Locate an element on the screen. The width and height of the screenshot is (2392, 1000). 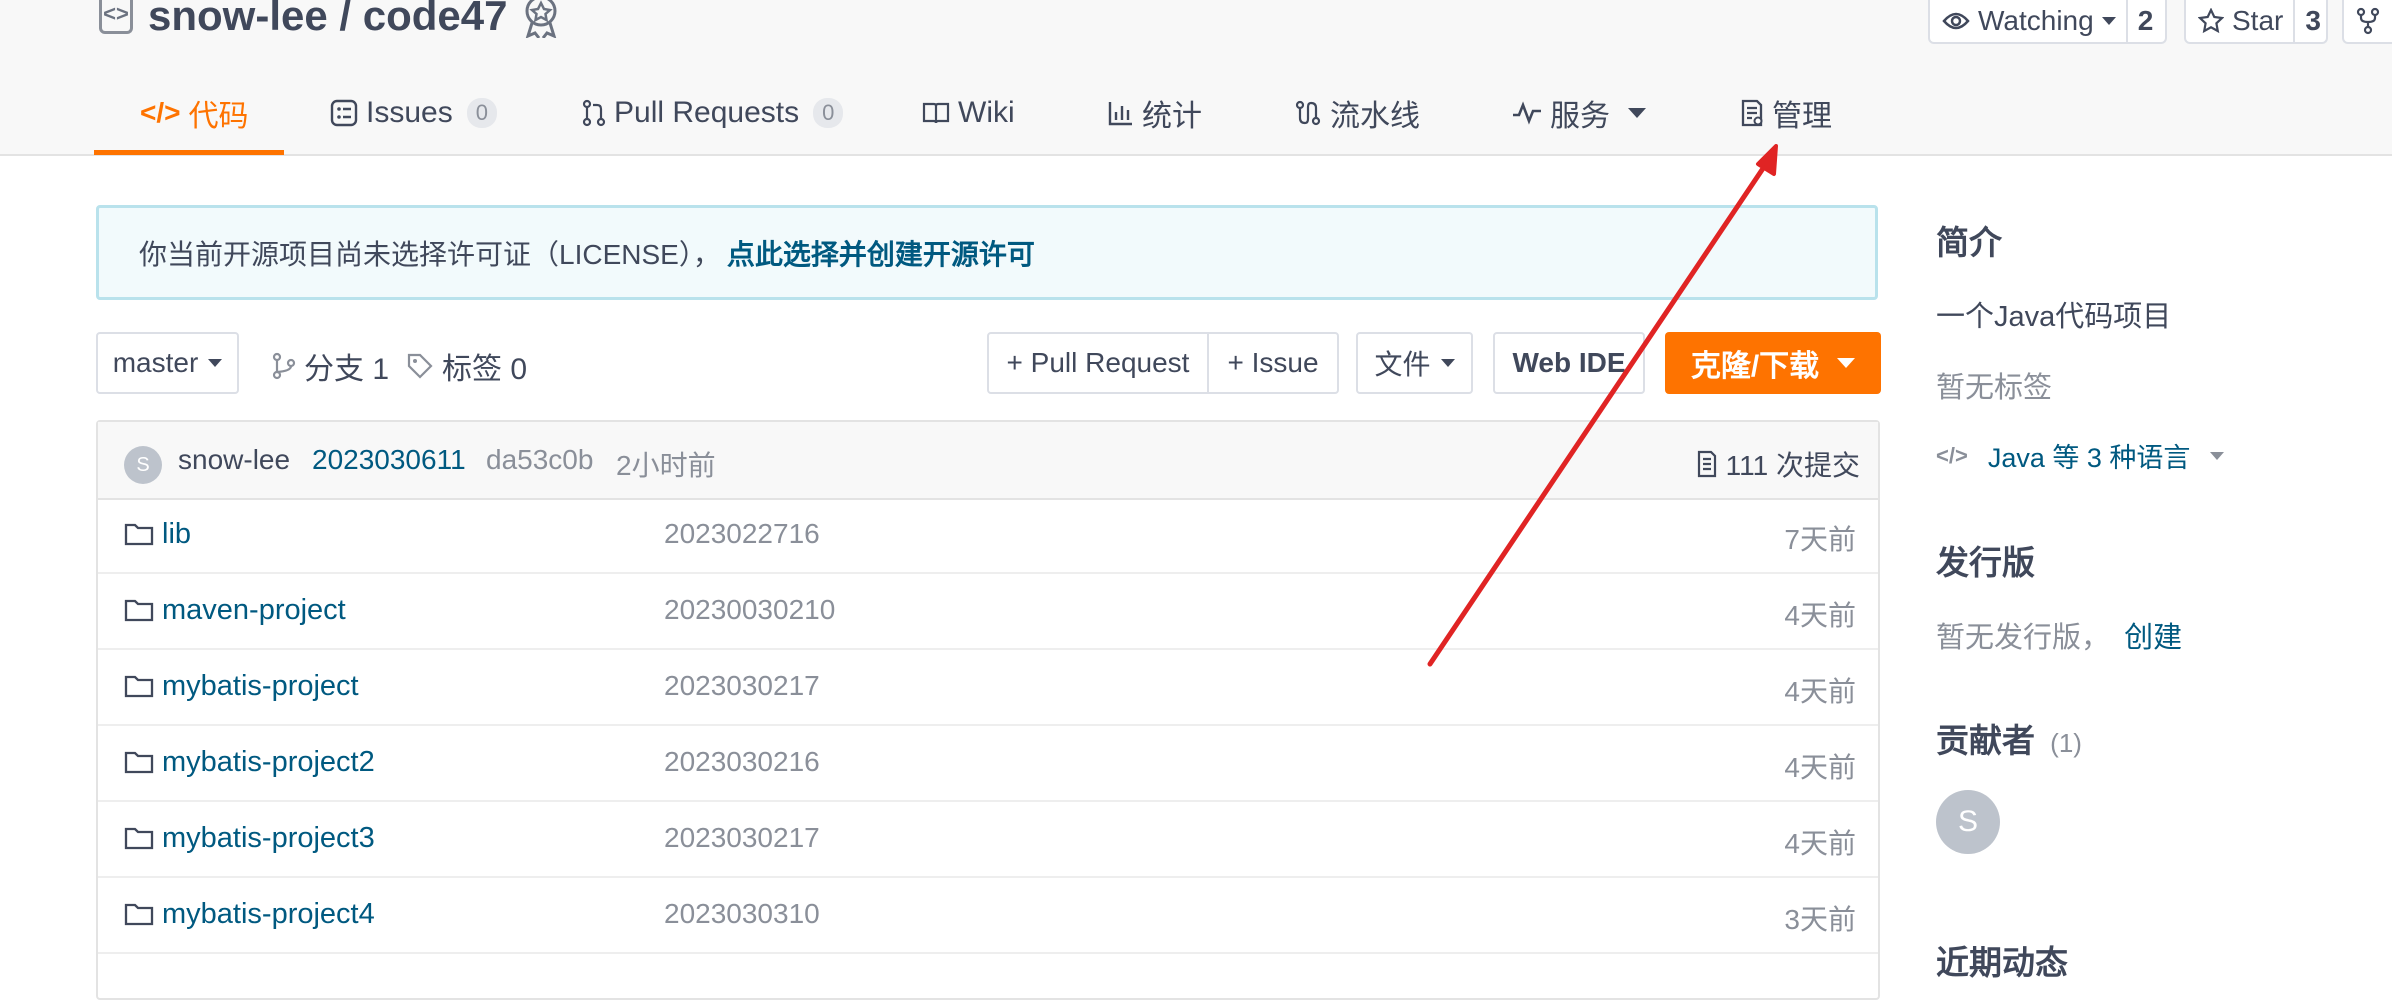
no-tags-text: 暂无标签 is located at coordinates (1994, 388).